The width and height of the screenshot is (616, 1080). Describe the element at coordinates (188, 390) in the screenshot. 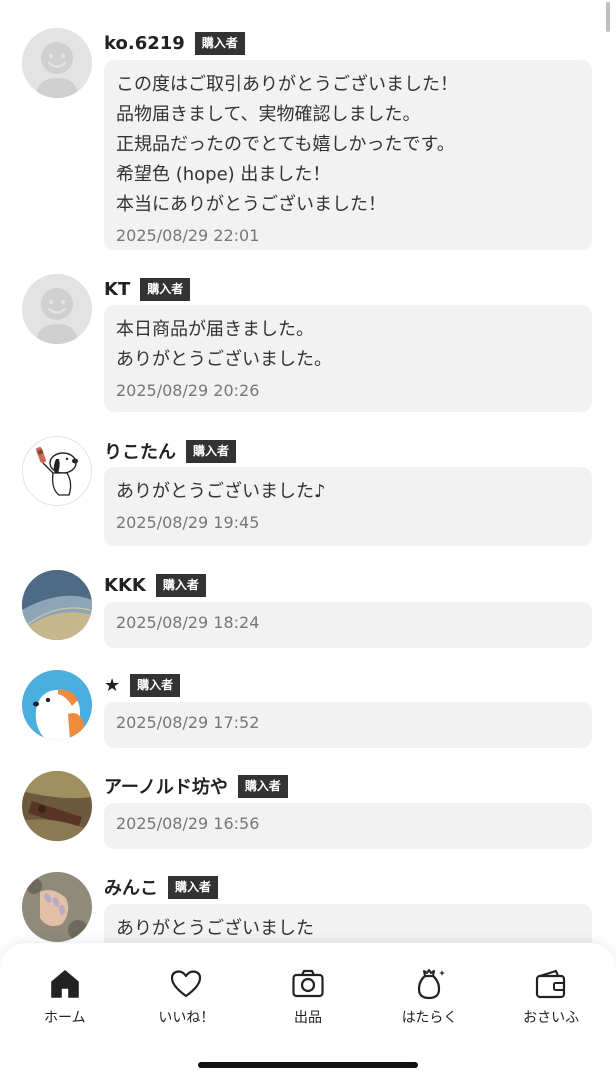

I see `review-timestamp: 2025/08/29 20:26` at that location.